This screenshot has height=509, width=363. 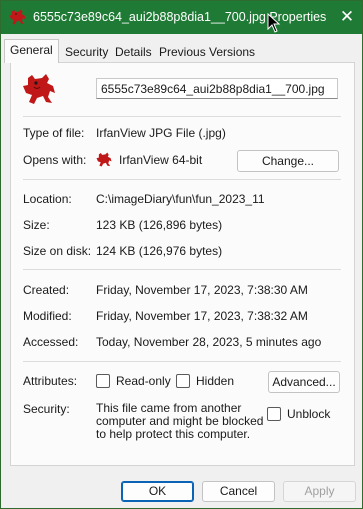 What do you see at coordinates (51, 342) in the screenshot?
I see `accessed-label: Accessed:` at bounding box center [51, 342].